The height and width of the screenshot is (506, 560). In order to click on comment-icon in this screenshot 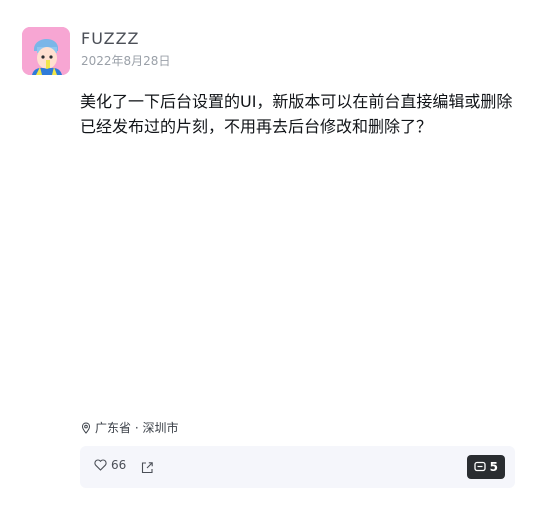, I will do `click(479, 466)`.